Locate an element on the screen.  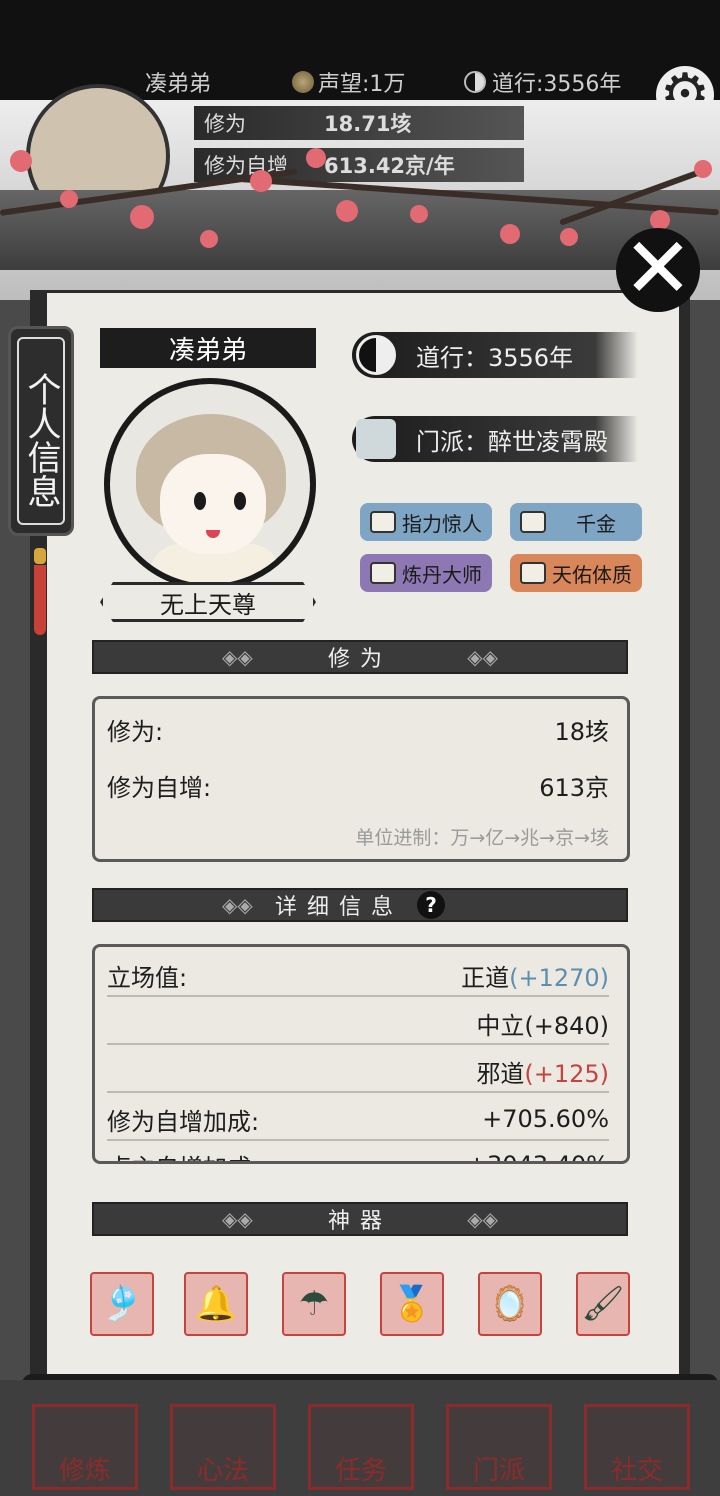
badge-label: 千金 is located at coordinates (596, 523).